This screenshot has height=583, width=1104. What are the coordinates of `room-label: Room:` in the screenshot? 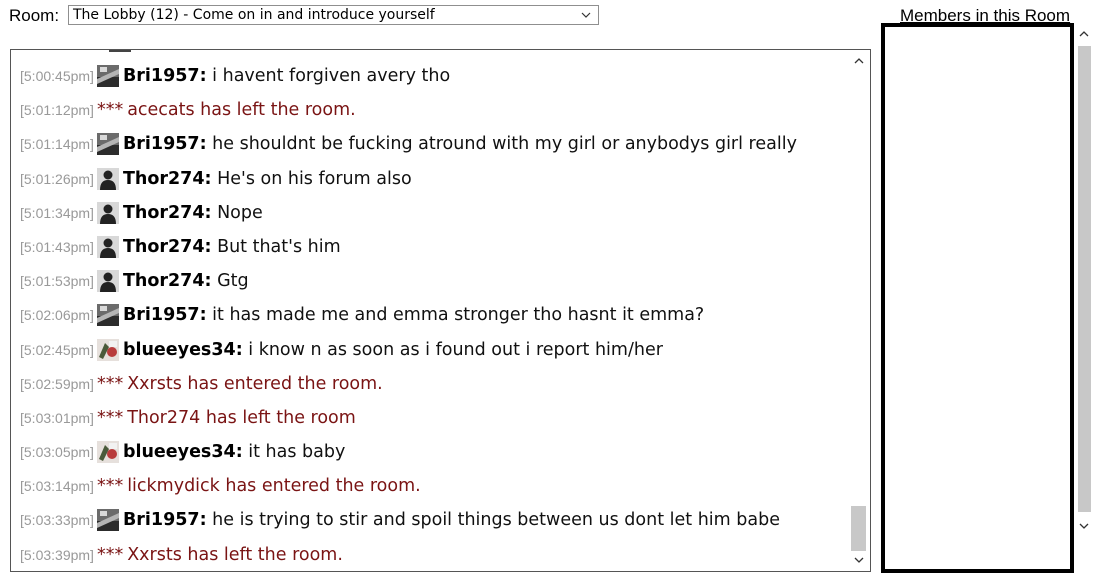 It's located at (34, 15).